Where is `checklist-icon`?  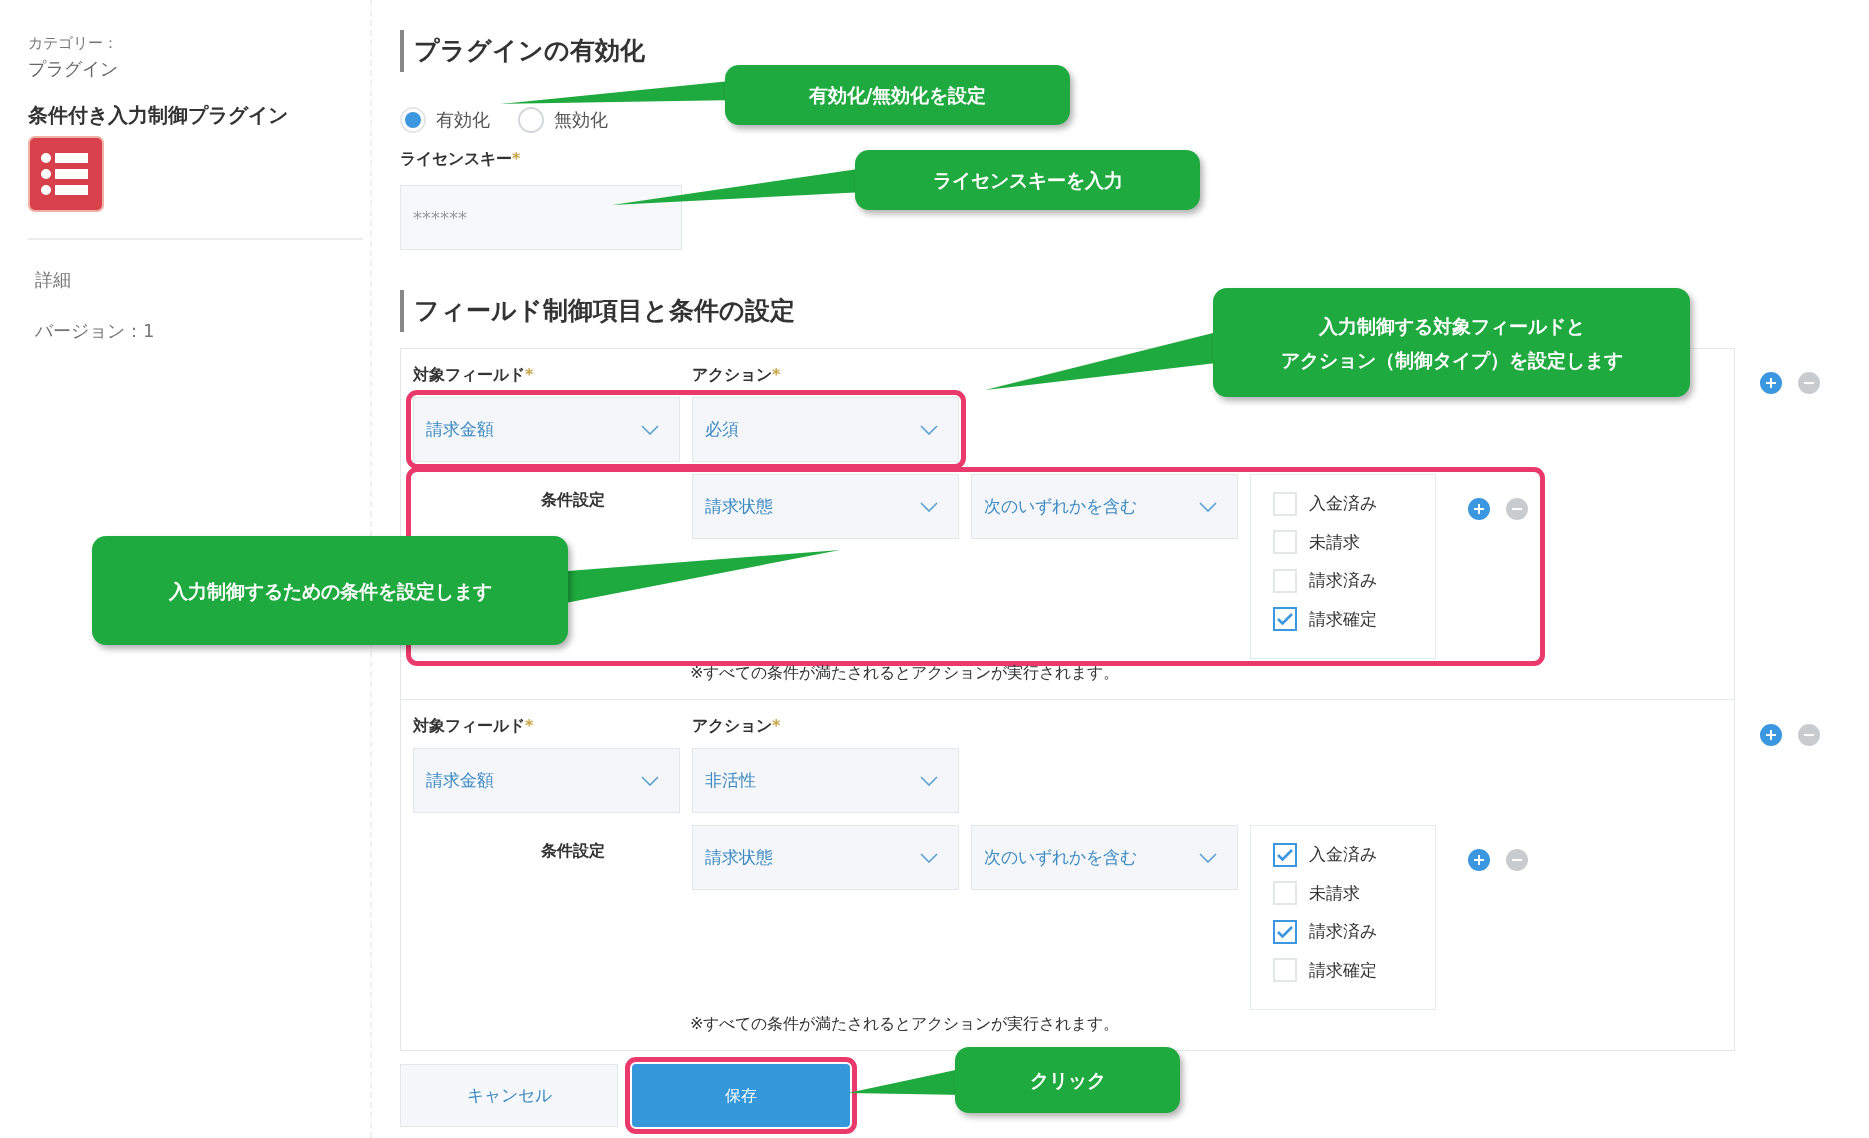
checklist-icon is located at coordinates (66, 173).